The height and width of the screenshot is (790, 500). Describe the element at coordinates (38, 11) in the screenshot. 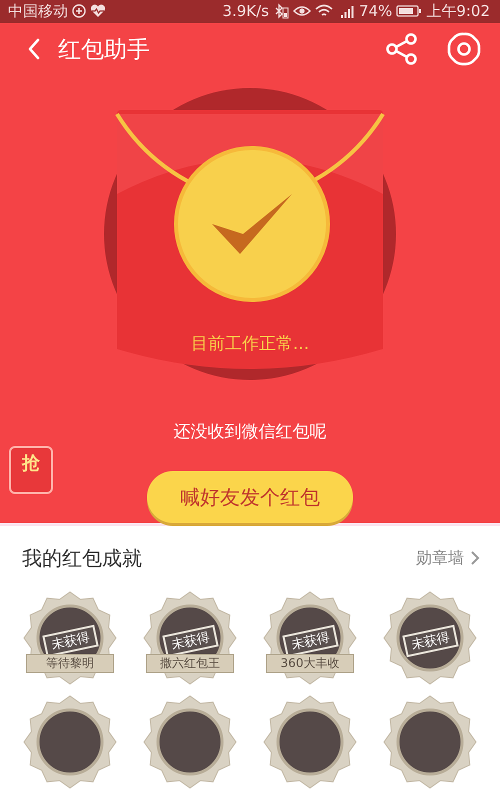

I see `carrier-name: 中国移动` at that location.